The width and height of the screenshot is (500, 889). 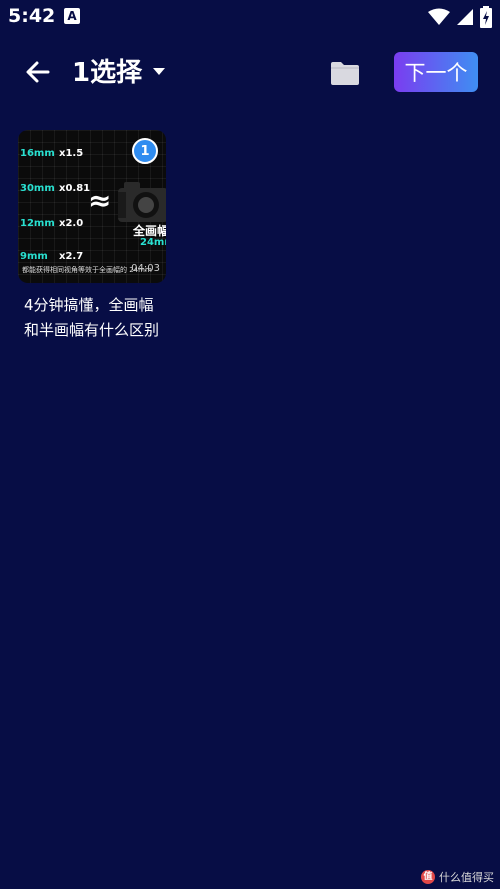 I want to click on thumb-mm: 9mm, so click(x=34, y=256).